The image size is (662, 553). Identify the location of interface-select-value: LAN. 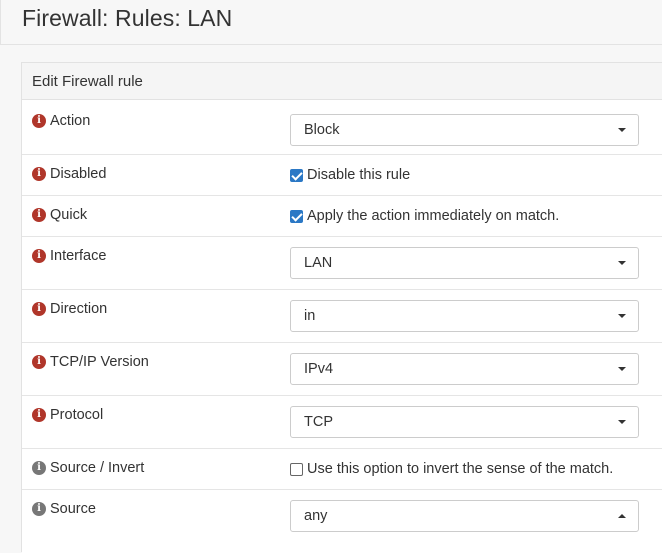
(318, 263).